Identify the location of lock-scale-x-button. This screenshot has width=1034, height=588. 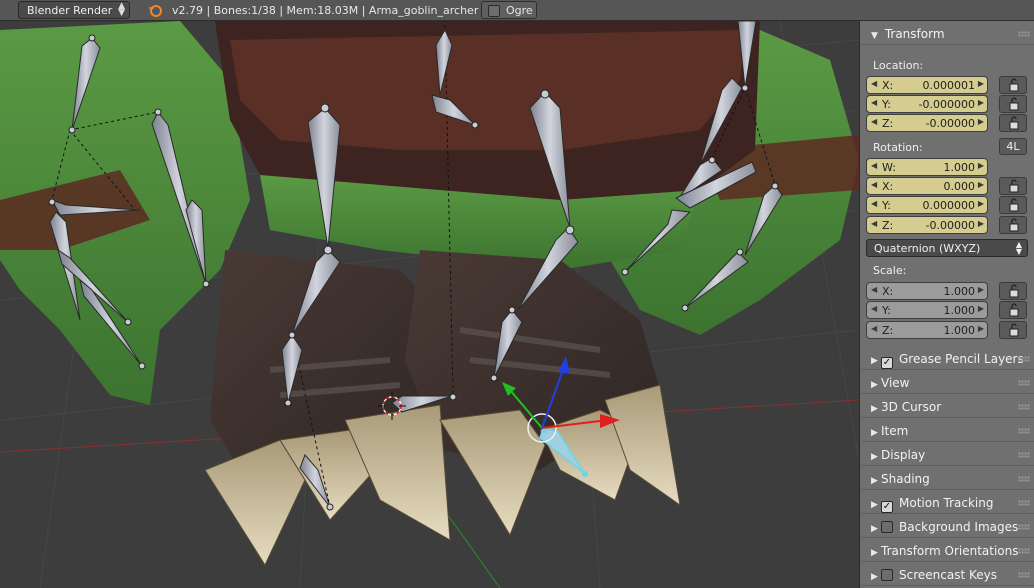
(1013, 291).